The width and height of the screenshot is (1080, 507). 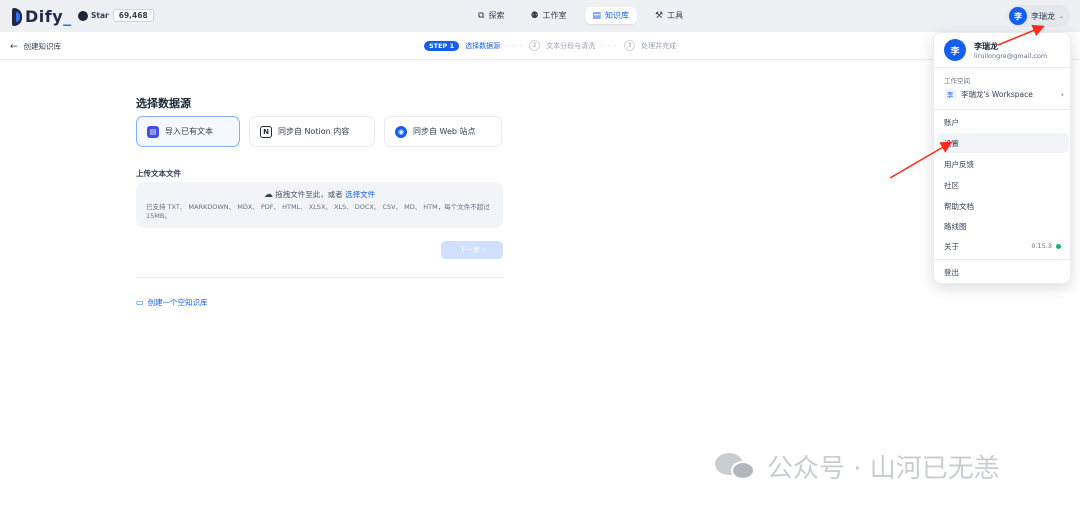 I want to click on workspace-name: 李瑞龙's Workspace, so click(x=997, y=94).